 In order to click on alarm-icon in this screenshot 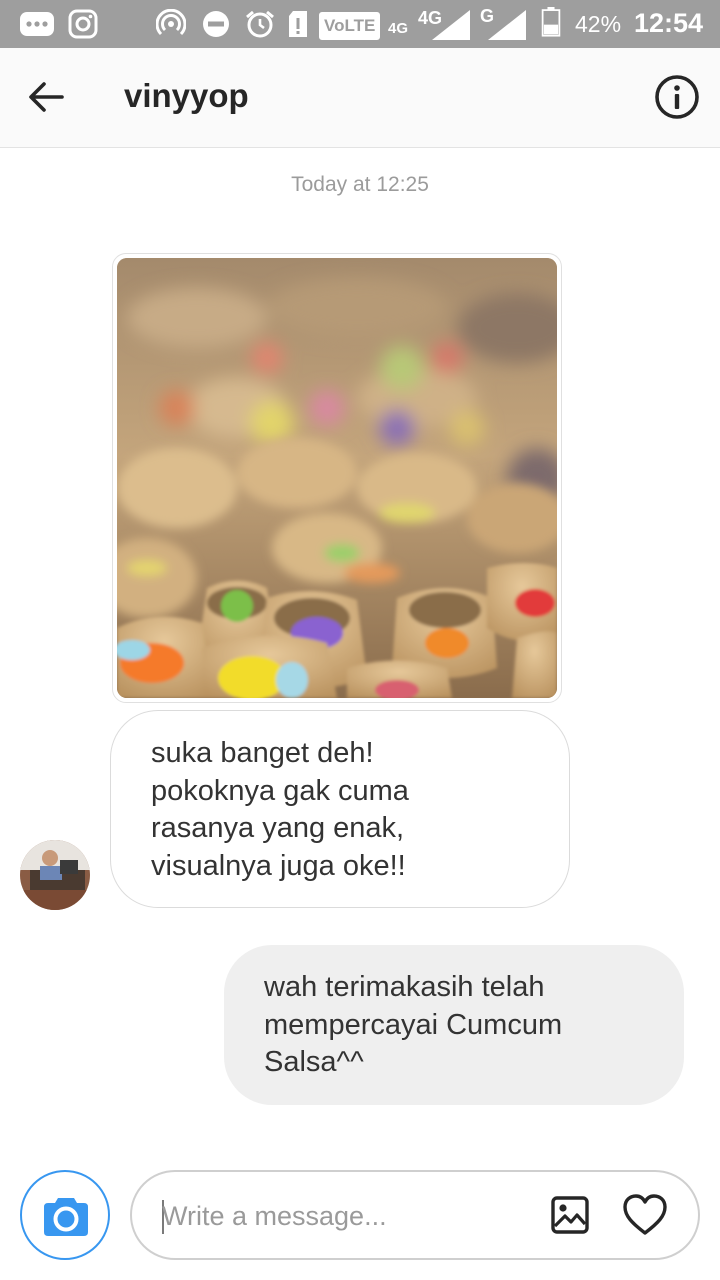, I will do `click(260, 24)`.